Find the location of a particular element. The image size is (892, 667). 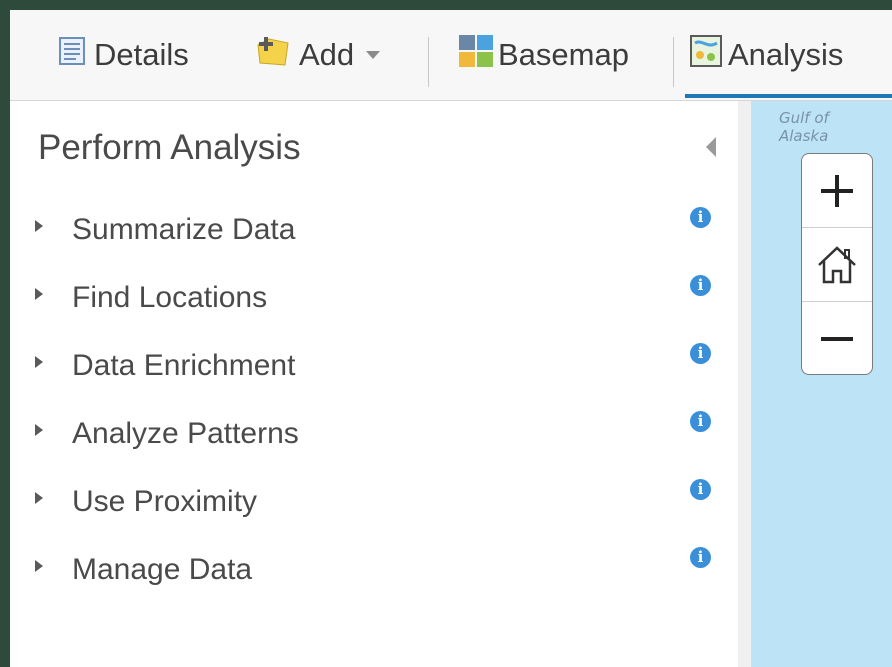

window-frame-top is located at coordinates (446, 5).